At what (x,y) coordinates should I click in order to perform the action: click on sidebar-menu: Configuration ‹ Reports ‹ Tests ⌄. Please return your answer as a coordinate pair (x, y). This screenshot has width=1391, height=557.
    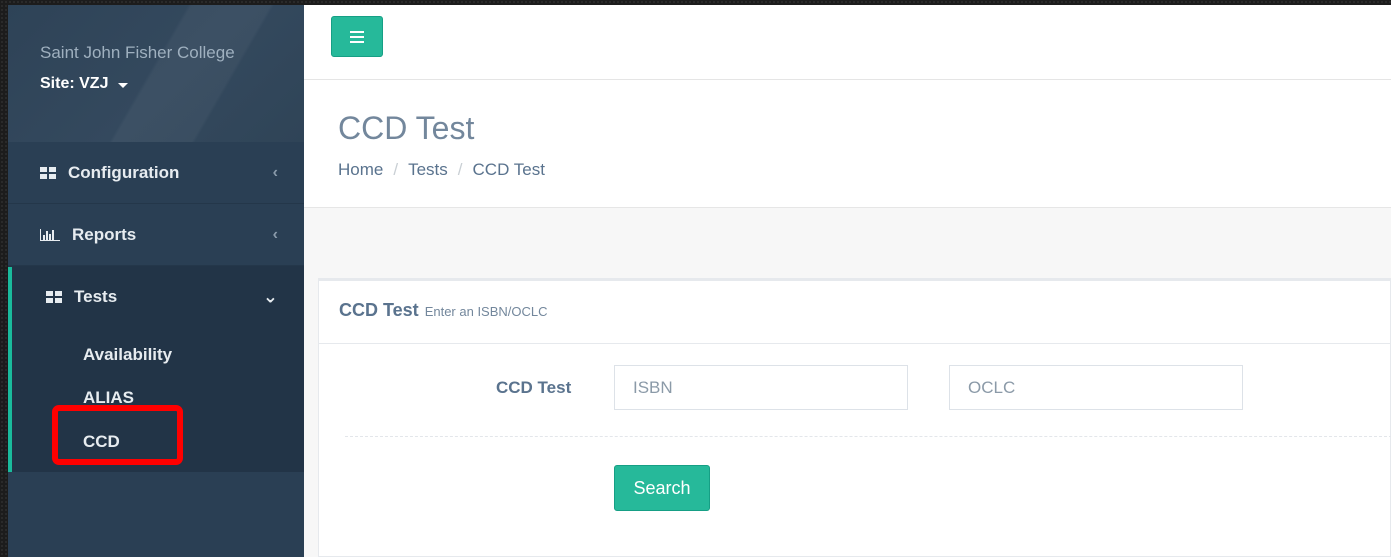
    Looking at the image, I should click on (156, 235).